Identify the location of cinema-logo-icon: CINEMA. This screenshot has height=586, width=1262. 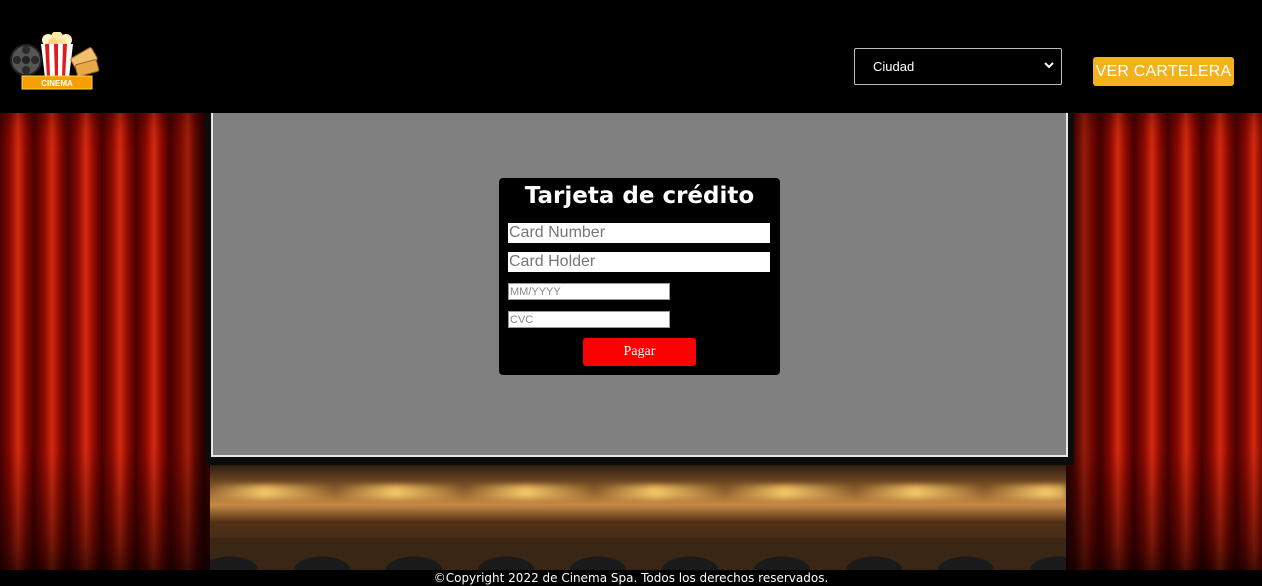
(55, 60).